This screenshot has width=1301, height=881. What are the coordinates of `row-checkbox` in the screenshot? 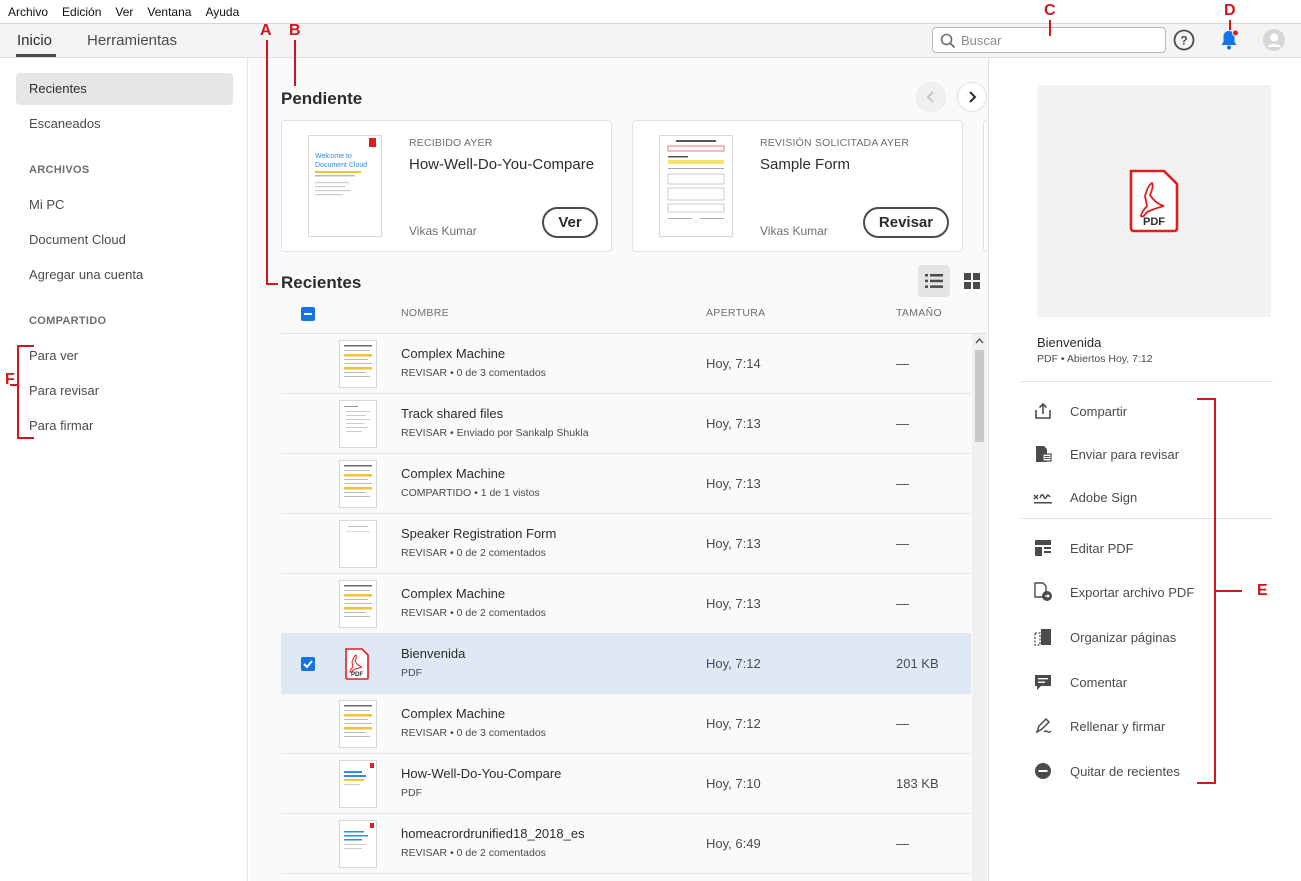 It's located at (308, 664).